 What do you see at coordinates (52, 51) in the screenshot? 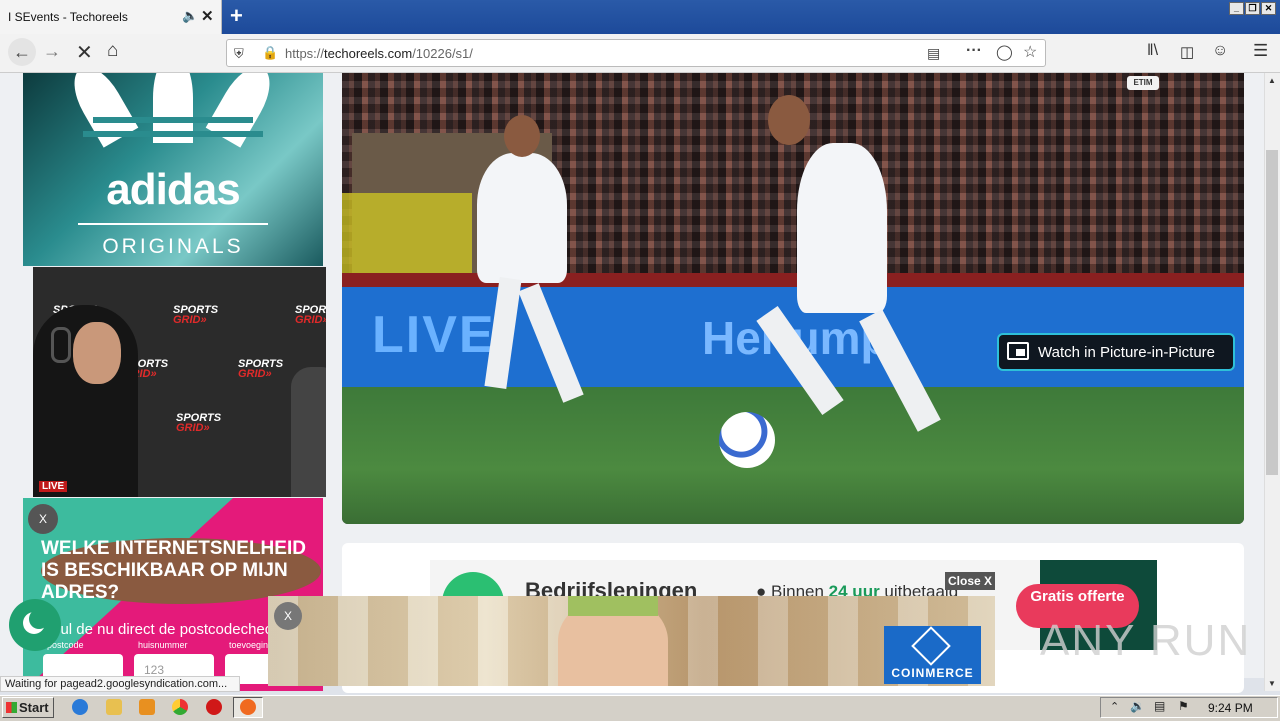
I see `forward-button: →` at bounding box center [52, 51].